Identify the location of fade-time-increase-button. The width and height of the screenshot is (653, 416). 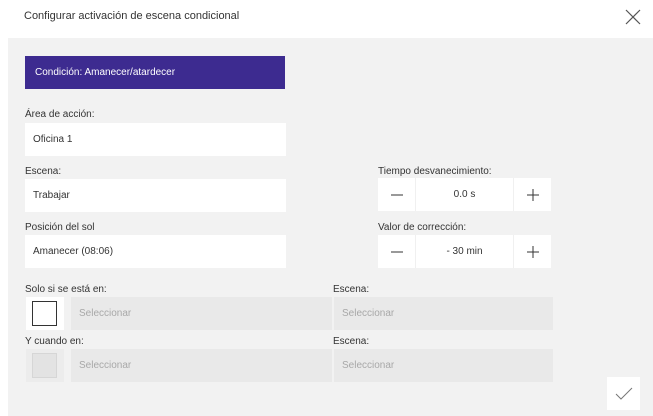
(532, 194).